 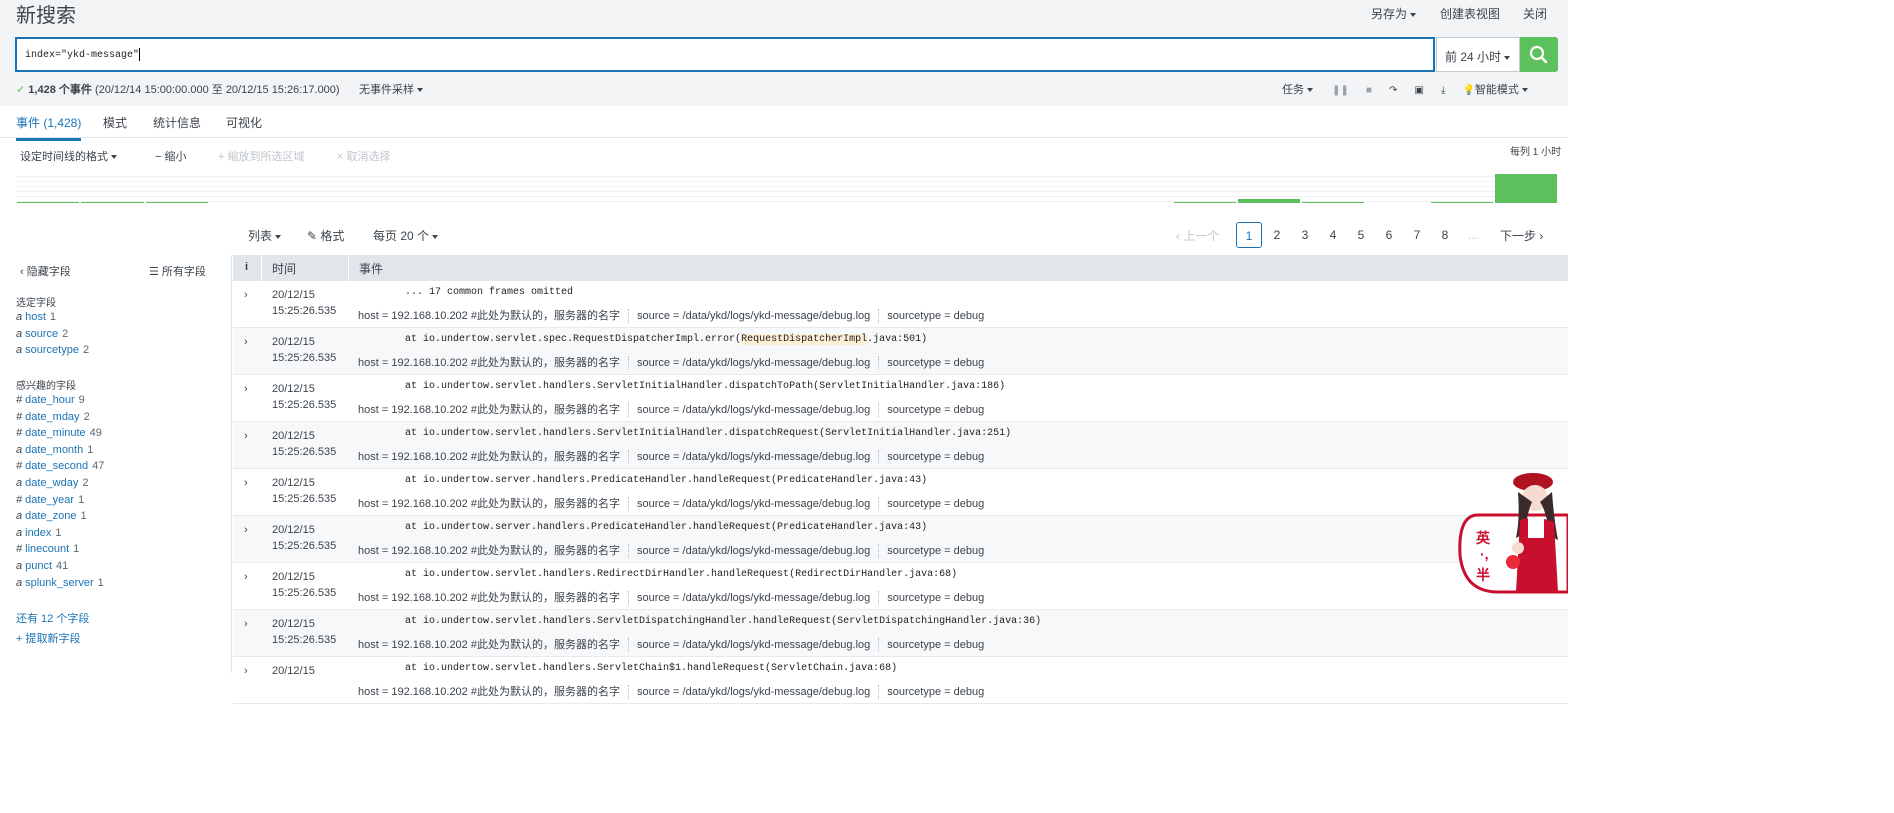 I want to click on field-date_mday: # date_mday 2, so click(x=53, y=417).